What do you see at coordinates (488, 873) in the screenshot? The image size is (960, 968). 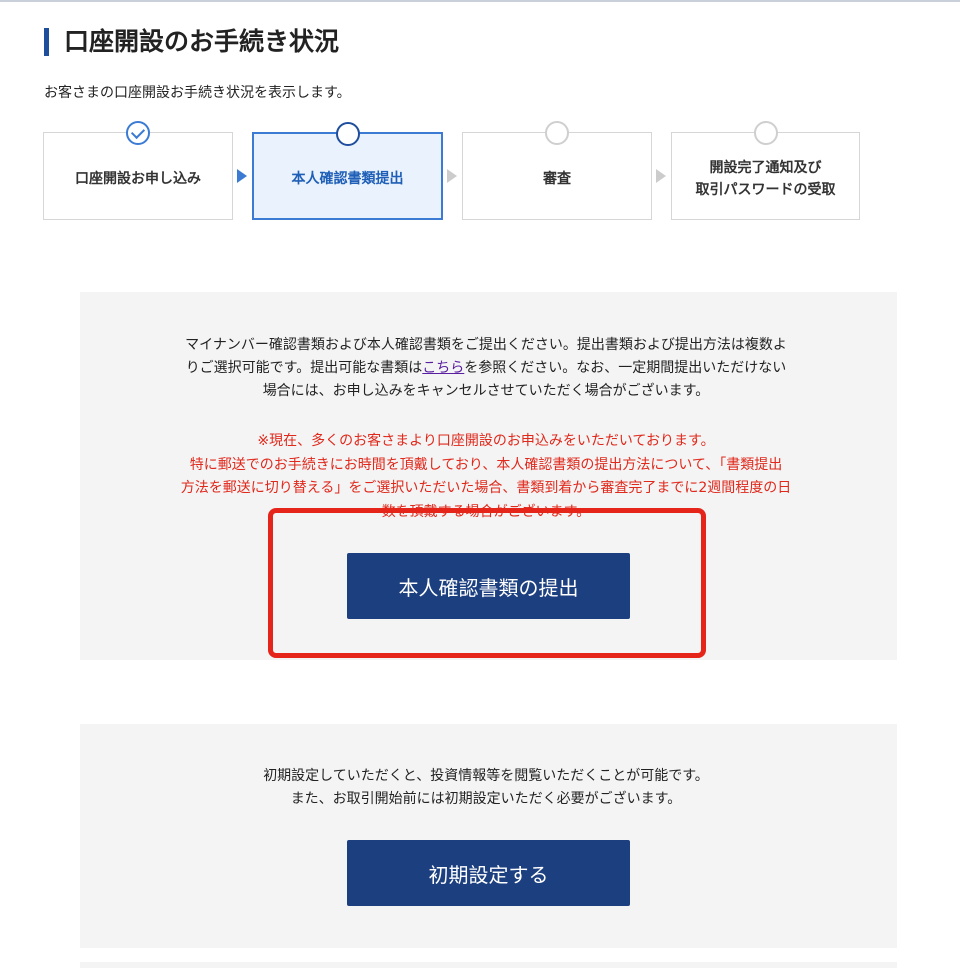 I see `initial-setup-button: 初期設定する` at bounding box center [488, 873].